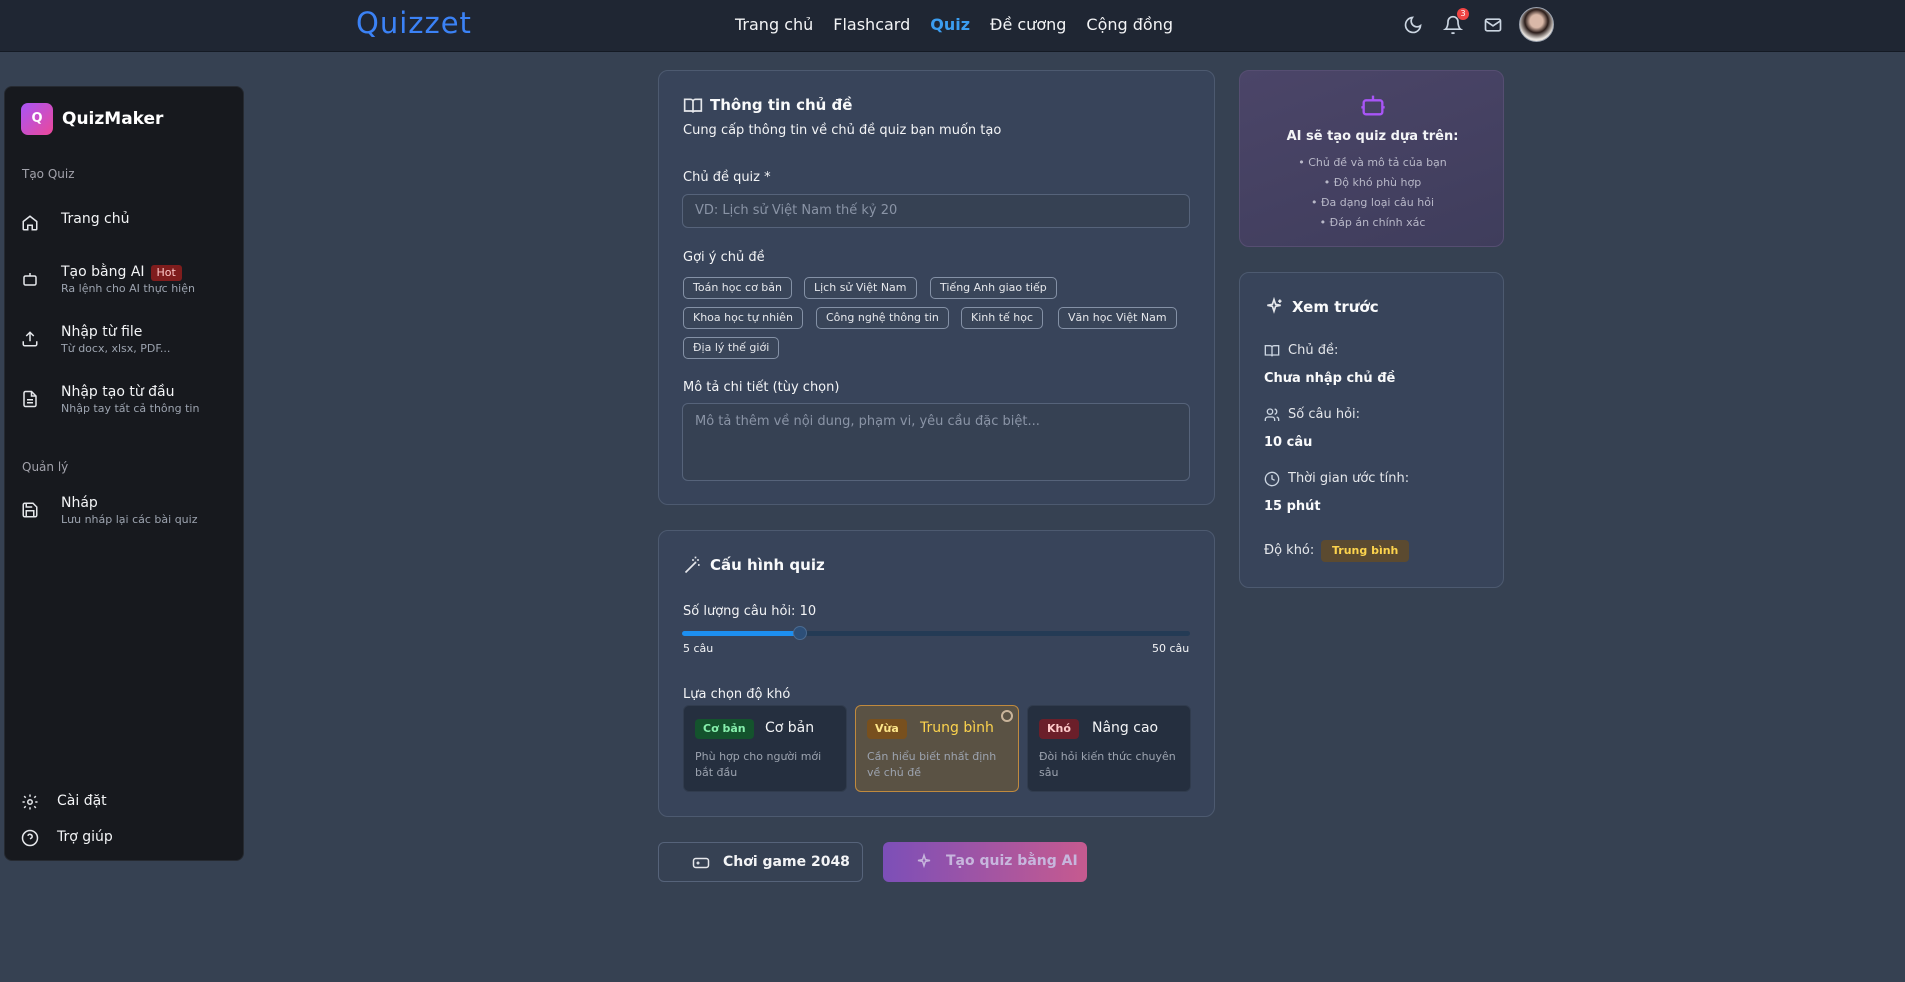 The height and width of the screenshot is (982, 1905). Describe the element at coordinates (1289, 550) in the screenshot. I see `preview-difficulty-label: Độ khó:` at that location.